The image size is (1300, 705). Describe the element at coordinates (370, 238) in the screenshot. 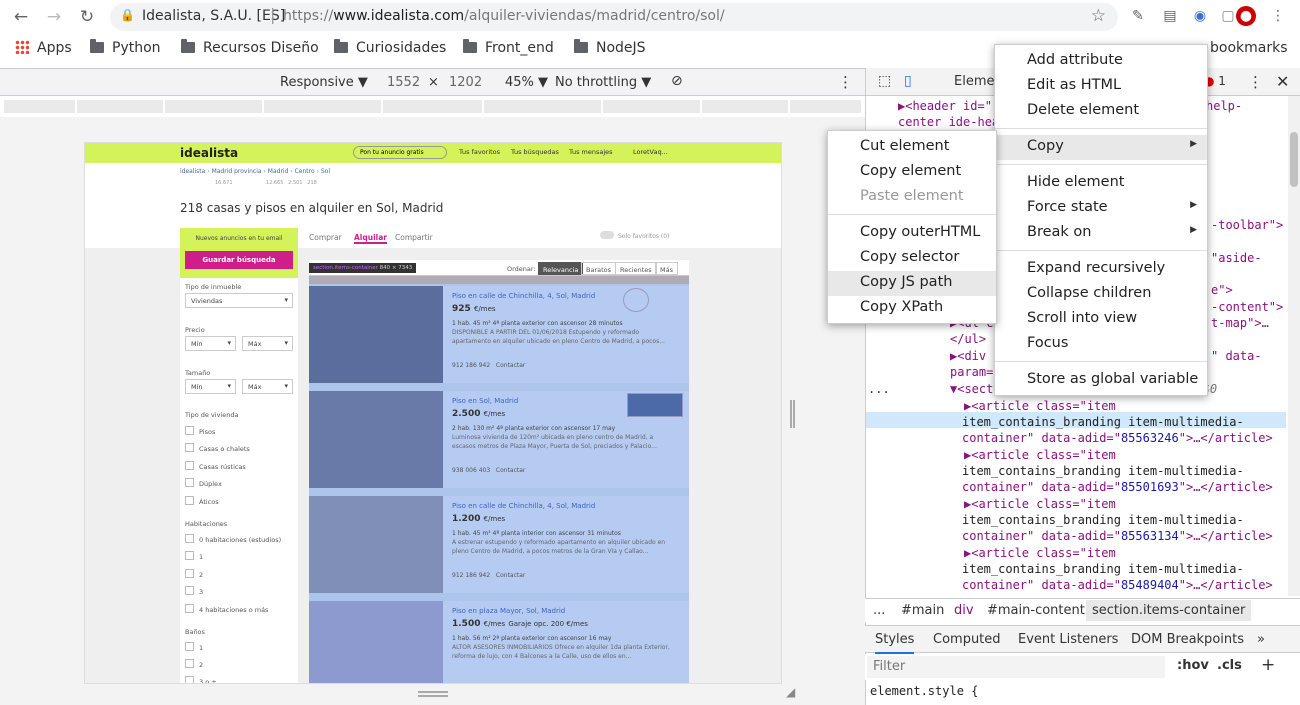

I see `tab-alquilar: Alquilar` at that location.